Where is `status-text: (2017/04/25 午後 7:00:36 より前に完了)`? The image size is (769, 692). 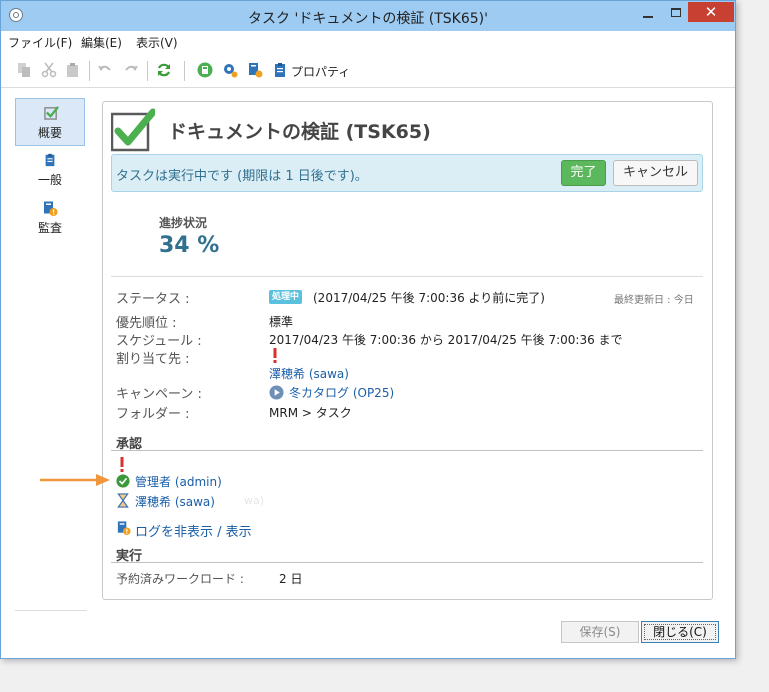 status-text: (2017/04/25 午後 7:00:36 より前に完了) is located at coordinates (429, 298).